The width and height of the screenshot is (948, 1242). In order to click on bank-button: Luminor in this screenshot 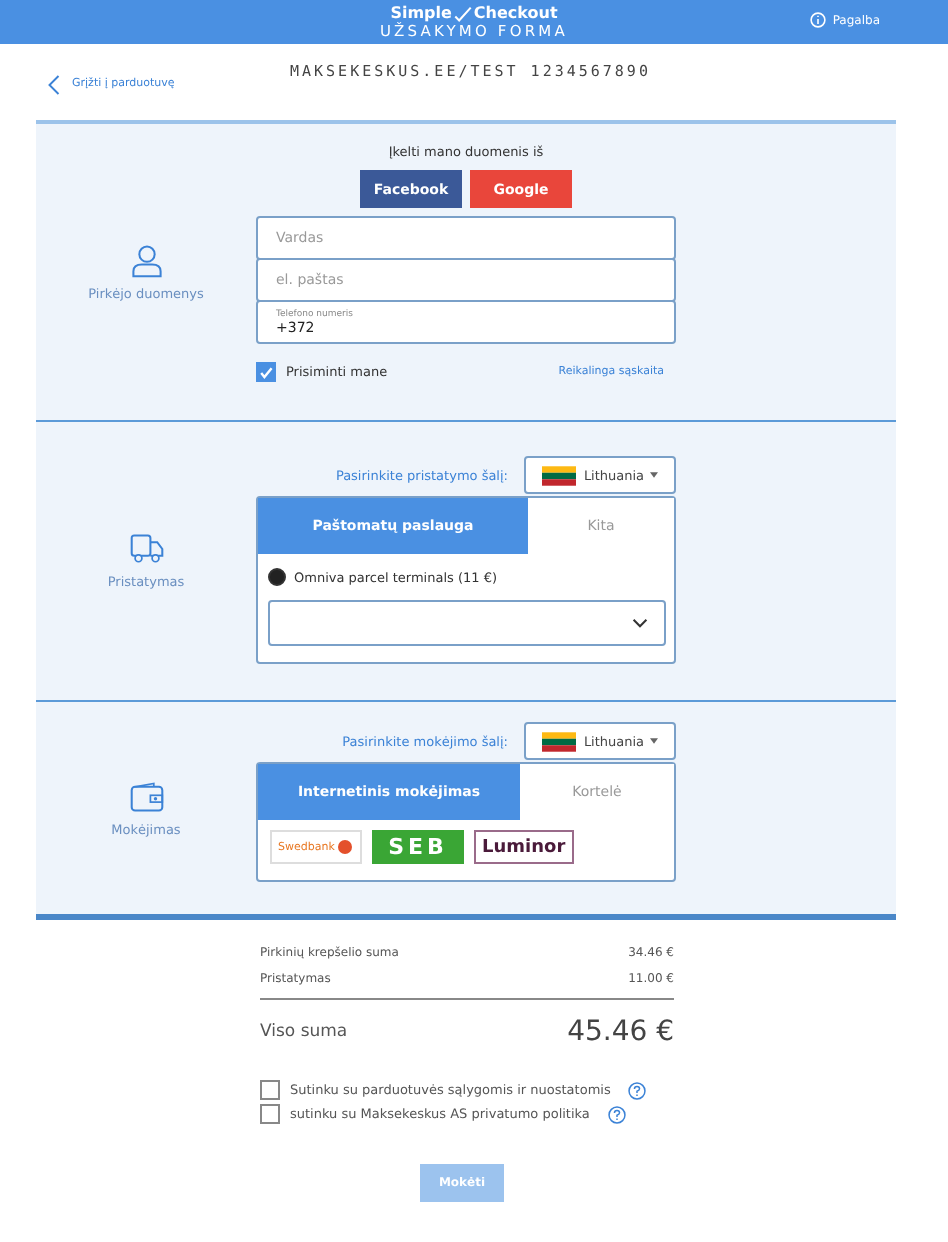, I will do `click(524, 847)`.